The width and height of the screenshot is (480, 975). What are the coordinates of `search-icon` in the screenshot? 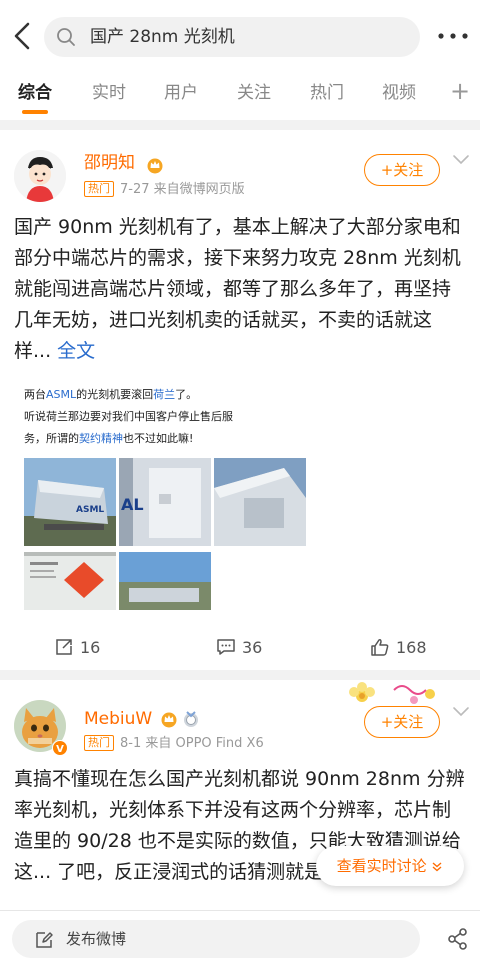 It's located at (66, 37).